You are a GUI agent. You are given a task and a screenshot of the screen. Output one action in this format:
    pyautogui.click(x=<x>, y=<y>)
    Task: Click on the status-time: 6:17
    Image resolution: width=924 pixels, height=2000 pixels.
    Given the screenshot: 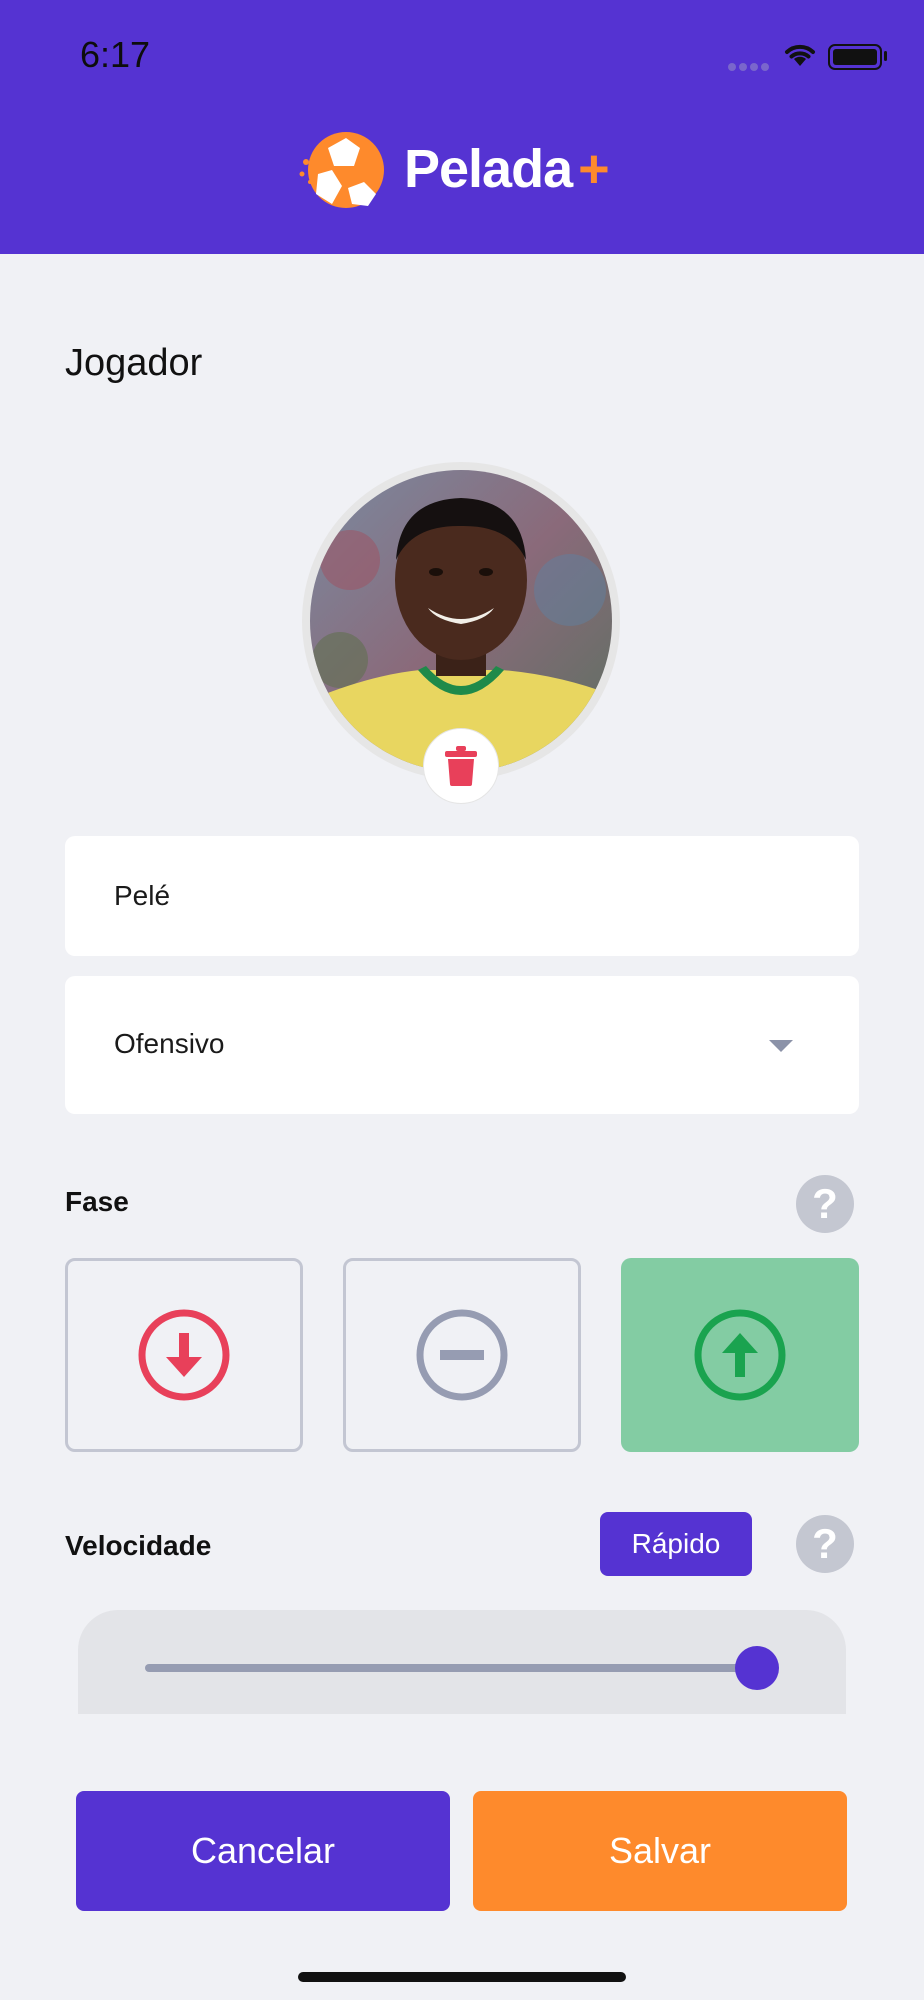 What is the action you would take?
    pyautogui.click(x=115, y=54)
    